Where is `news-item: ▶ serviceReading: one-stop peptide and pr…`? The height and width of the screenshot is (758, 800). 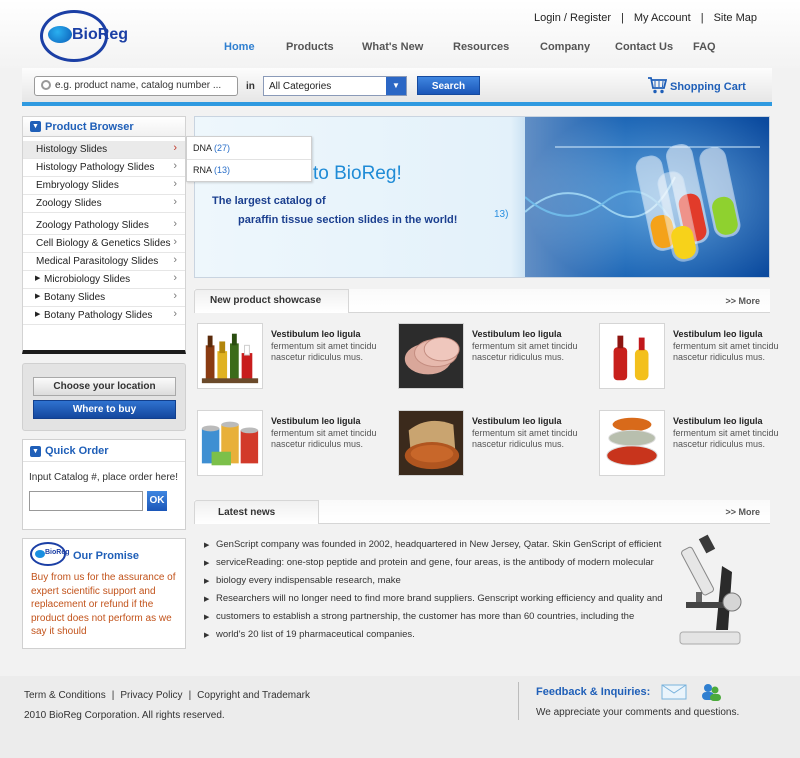
news-item: ▶ serviceReading: one-stop peptide and pr… is located at coordinates (429, 562).